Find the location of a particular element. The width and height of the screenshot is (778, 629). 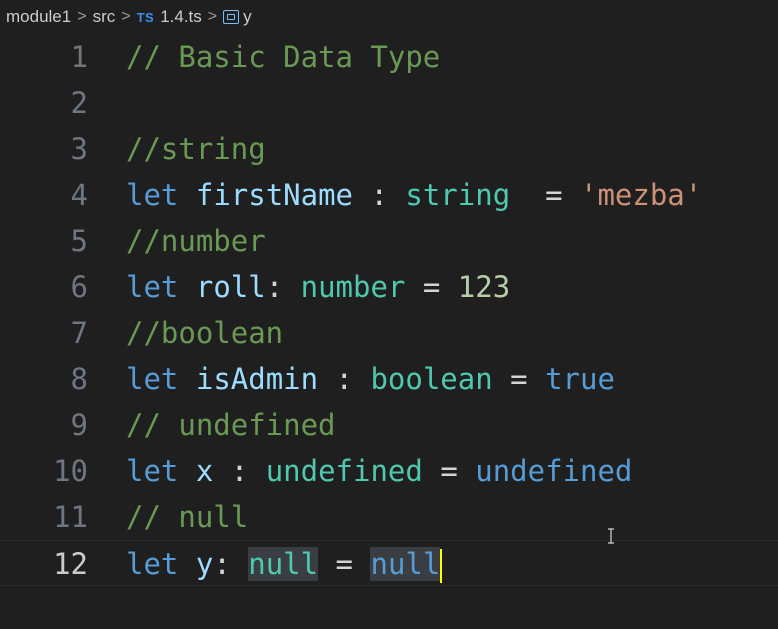

code-text: //number is located at coordinates (196, 241).